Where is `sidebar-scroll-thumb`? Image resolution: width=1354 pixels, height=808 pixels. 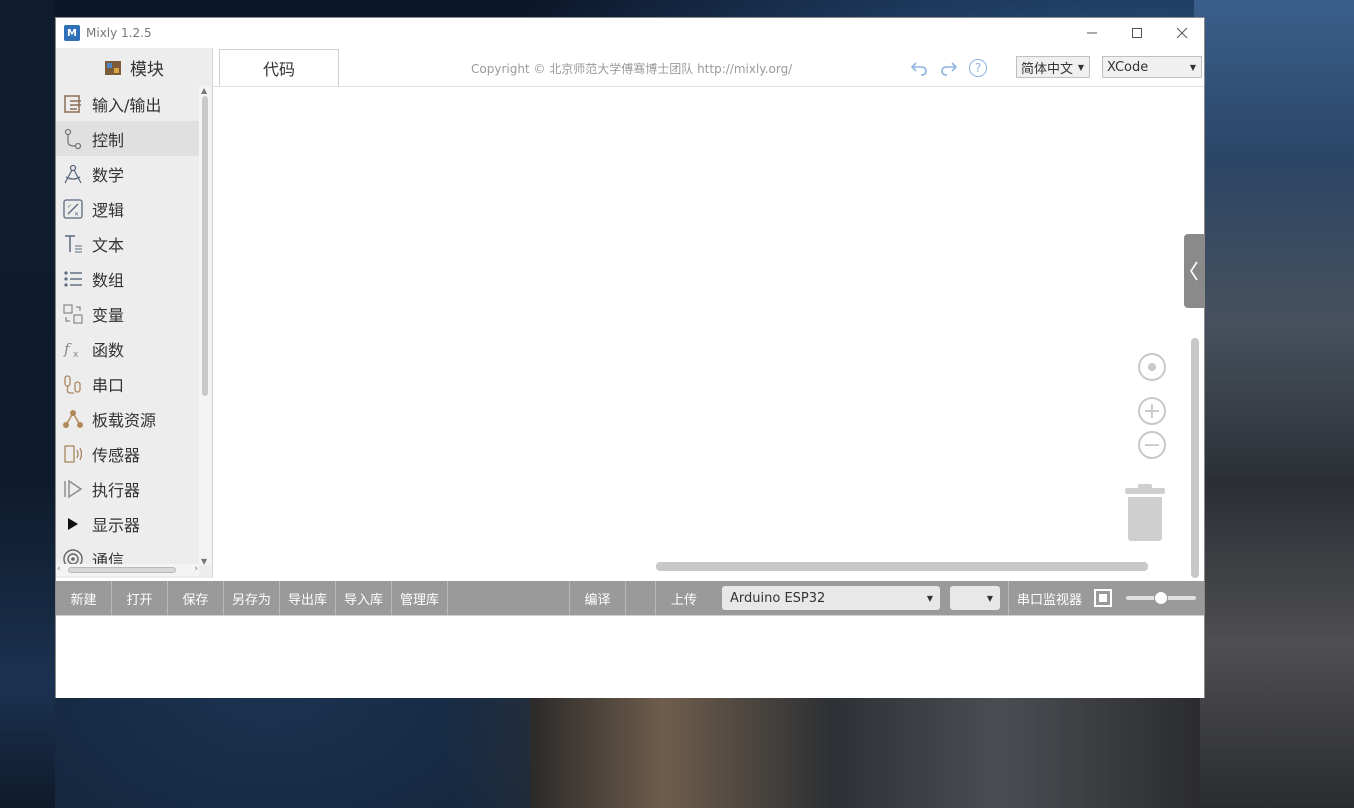
sidebar-scroll-thumb is located at coordinates (205, 246).